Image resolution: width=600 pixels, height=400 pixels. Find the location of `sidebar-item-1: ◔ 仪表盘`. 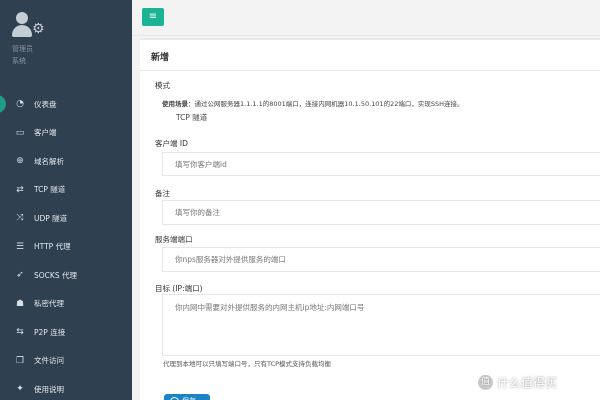

sidebar-item-1: ◔ 仪表盘 is located at coordinates (66, 104).